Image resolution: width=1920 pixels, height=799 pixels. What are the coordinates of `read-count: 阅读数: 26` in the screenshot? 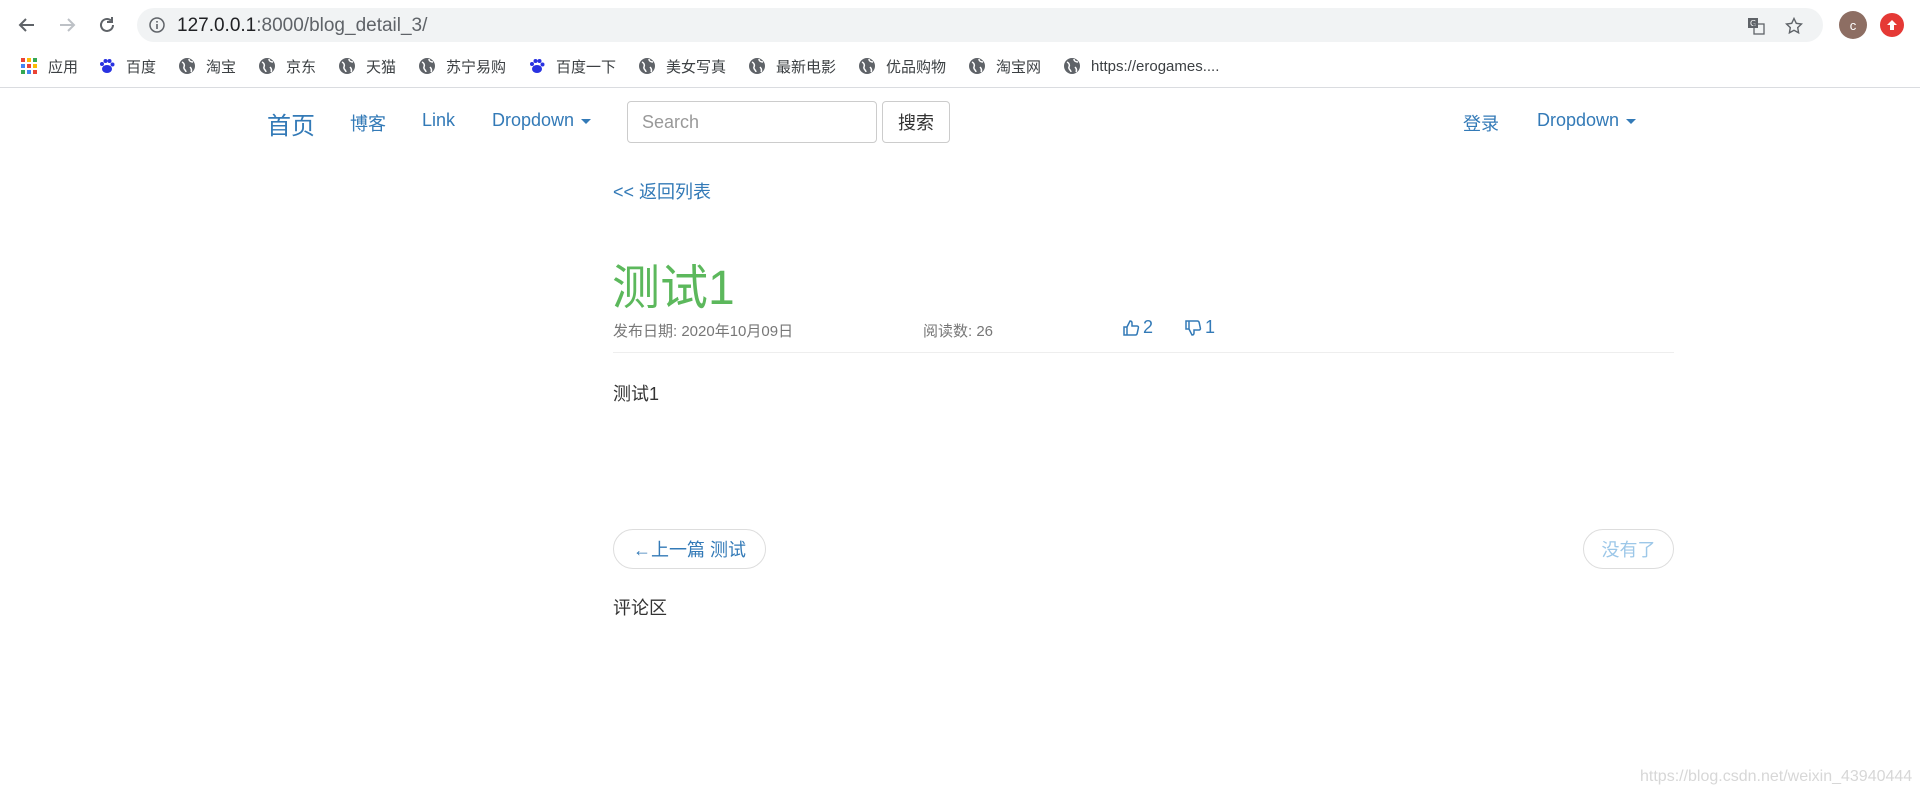 It's located at (958, 331).